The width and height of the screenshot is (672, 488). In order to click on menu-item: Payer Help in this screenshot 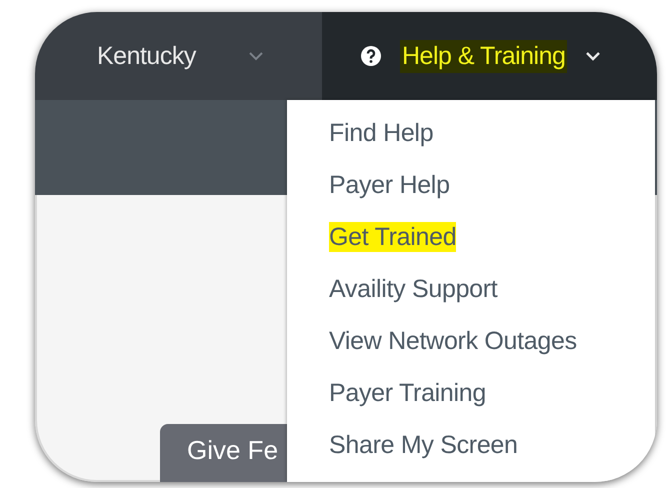, I will do `click(389, 185)`.